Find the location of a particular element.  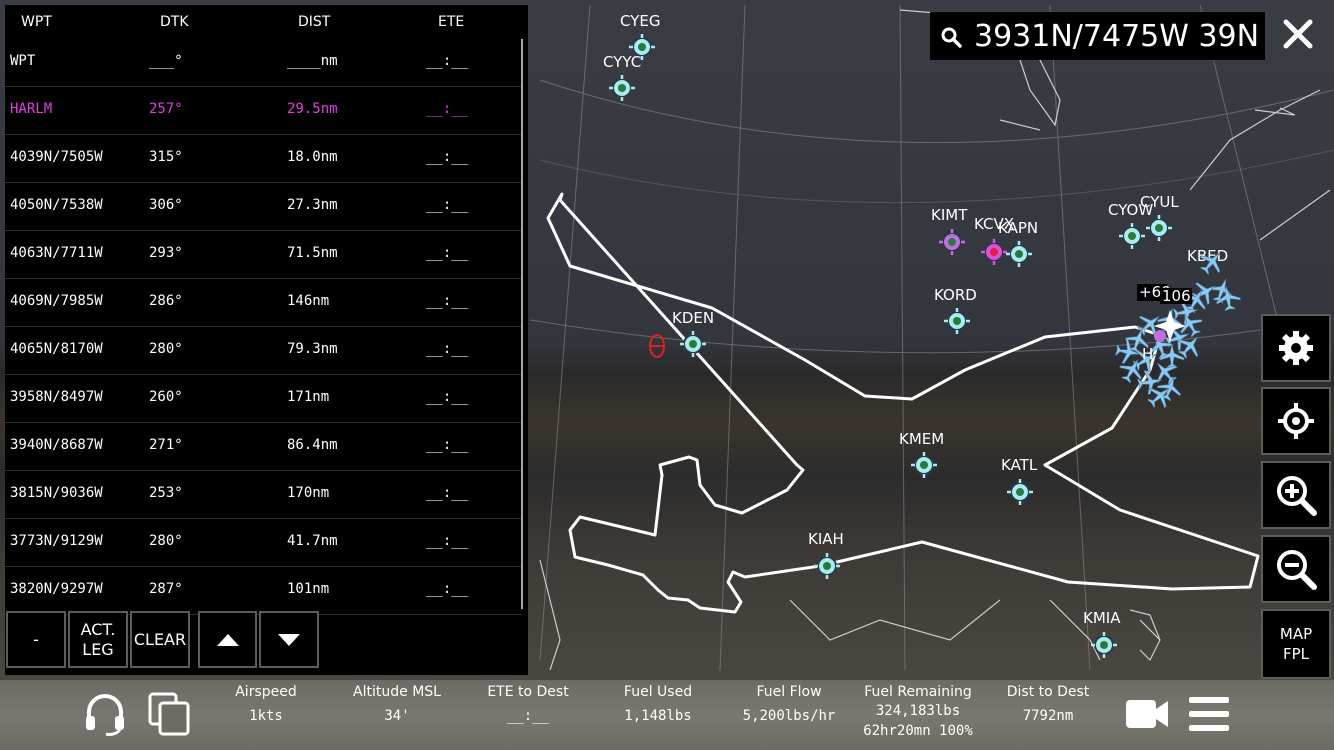

close-icon is located at coordinates (1298, 34).